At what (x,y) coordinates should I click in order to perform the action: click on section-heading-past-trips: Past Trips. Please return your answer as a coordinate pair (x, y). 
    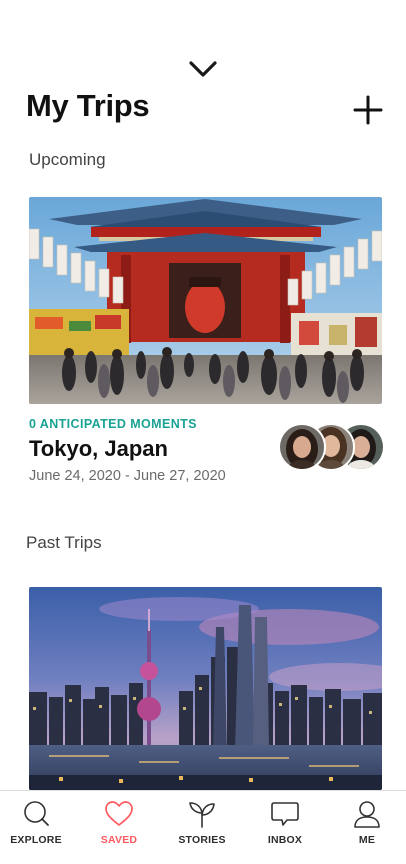
    Looking at the image, I should click on (64, 542).